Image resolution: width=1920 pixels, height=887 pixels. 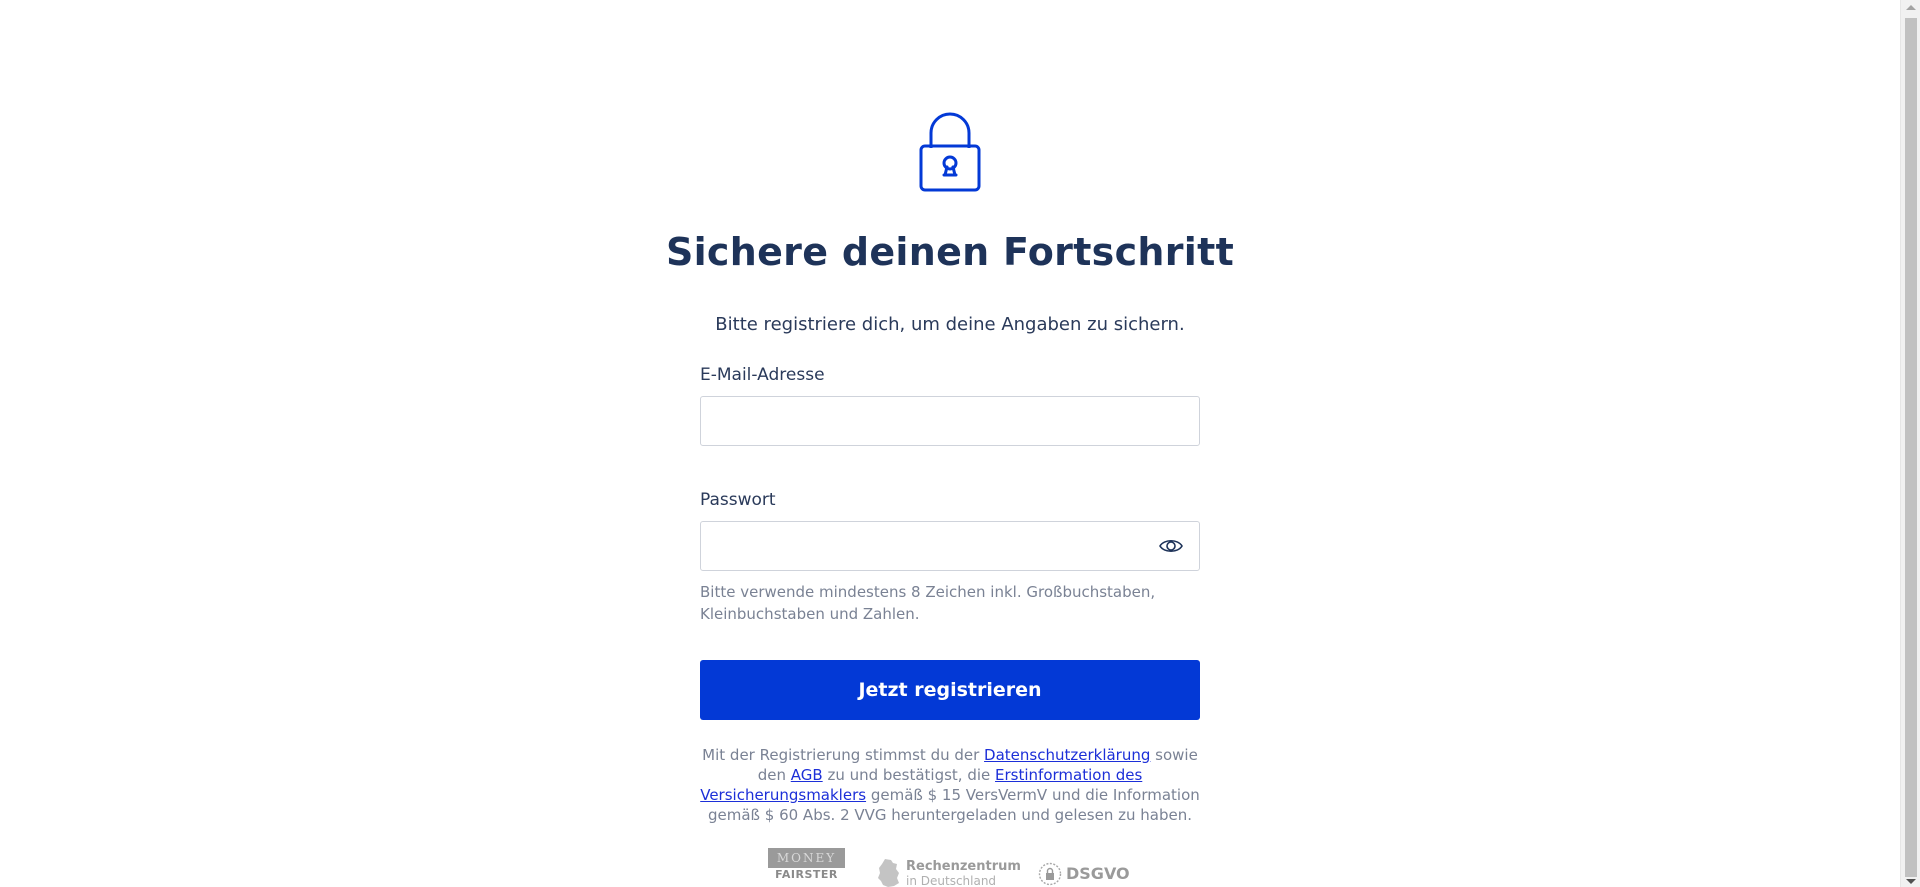 I want to click on vertical-scrollbar, so click(x=1910, y=443).